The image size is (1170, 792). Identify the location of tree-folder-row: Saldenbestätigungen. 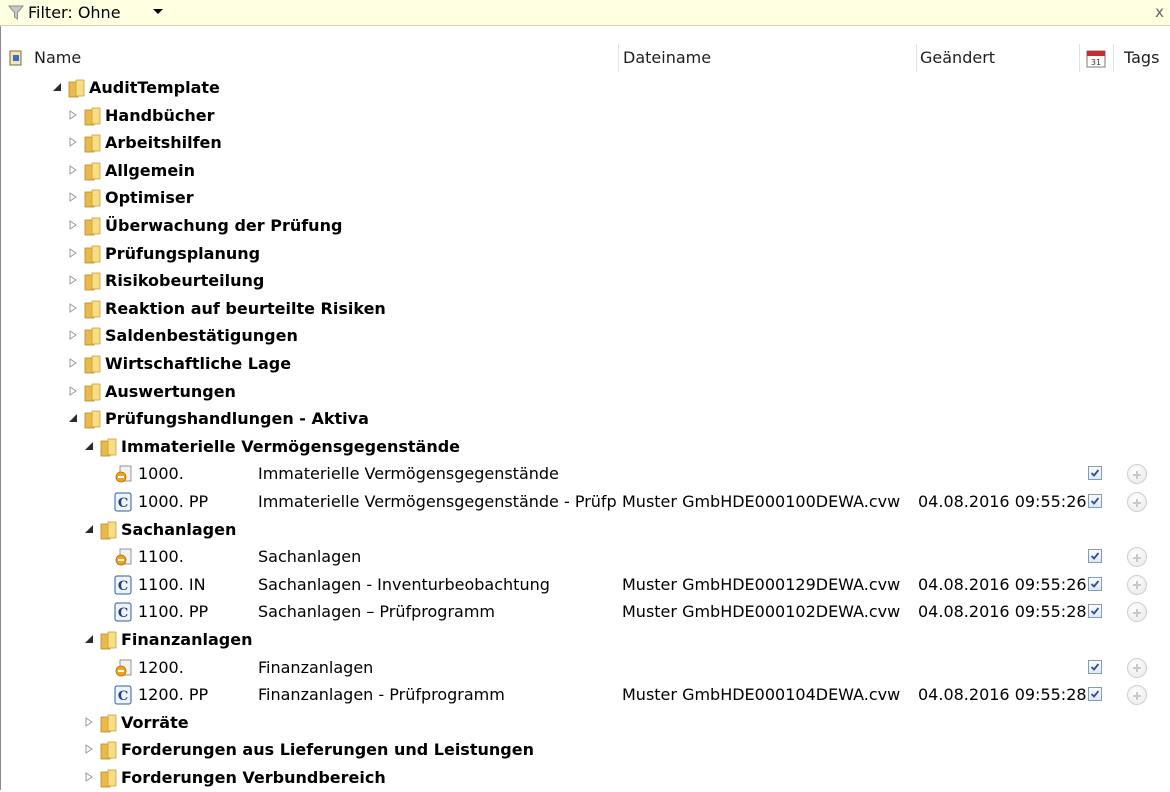
(585, 336).